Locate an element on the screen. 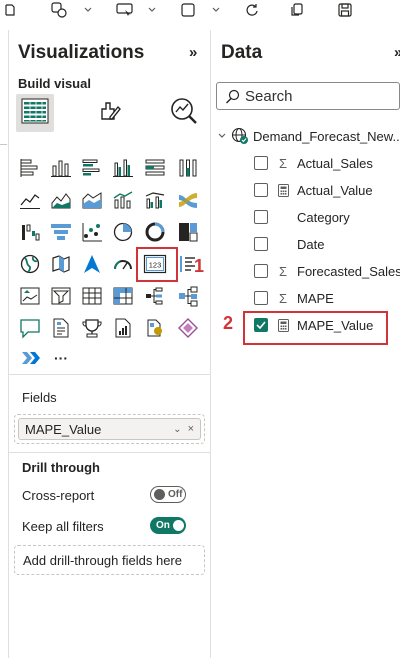 Image resolution: width=400 pixels, height=658 pixels. field-pill-label: MAPE_Value is located at coordinates (63, 429).